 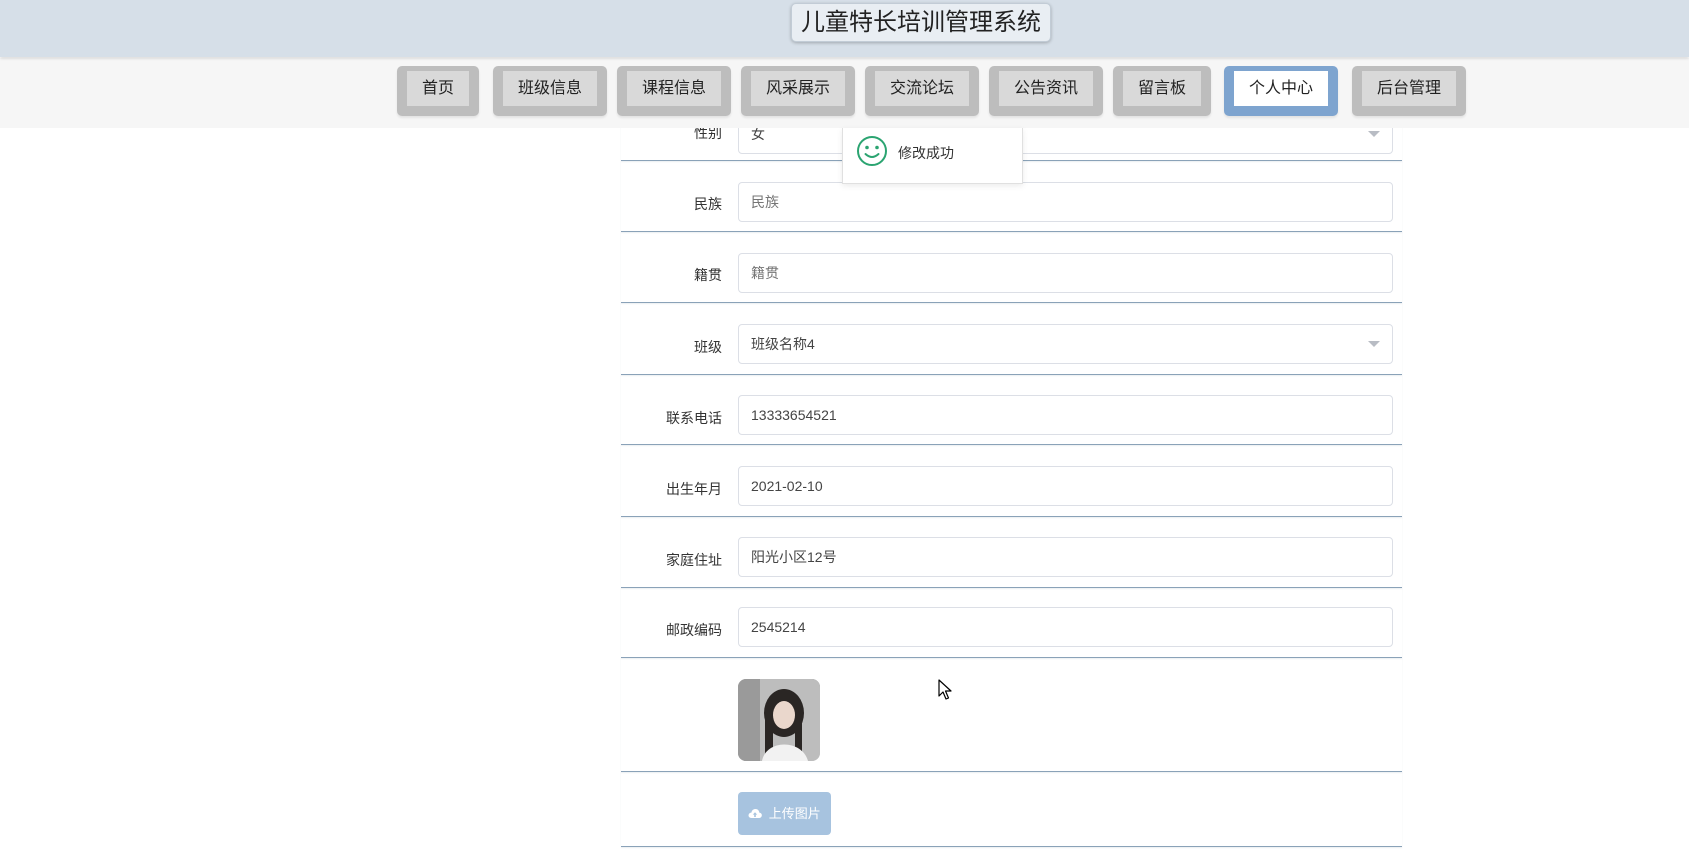 What do you see at coordinates (674, 88) in the screenshot?
I see `nav-label: 课程信息` at bounding box center [674, 88].